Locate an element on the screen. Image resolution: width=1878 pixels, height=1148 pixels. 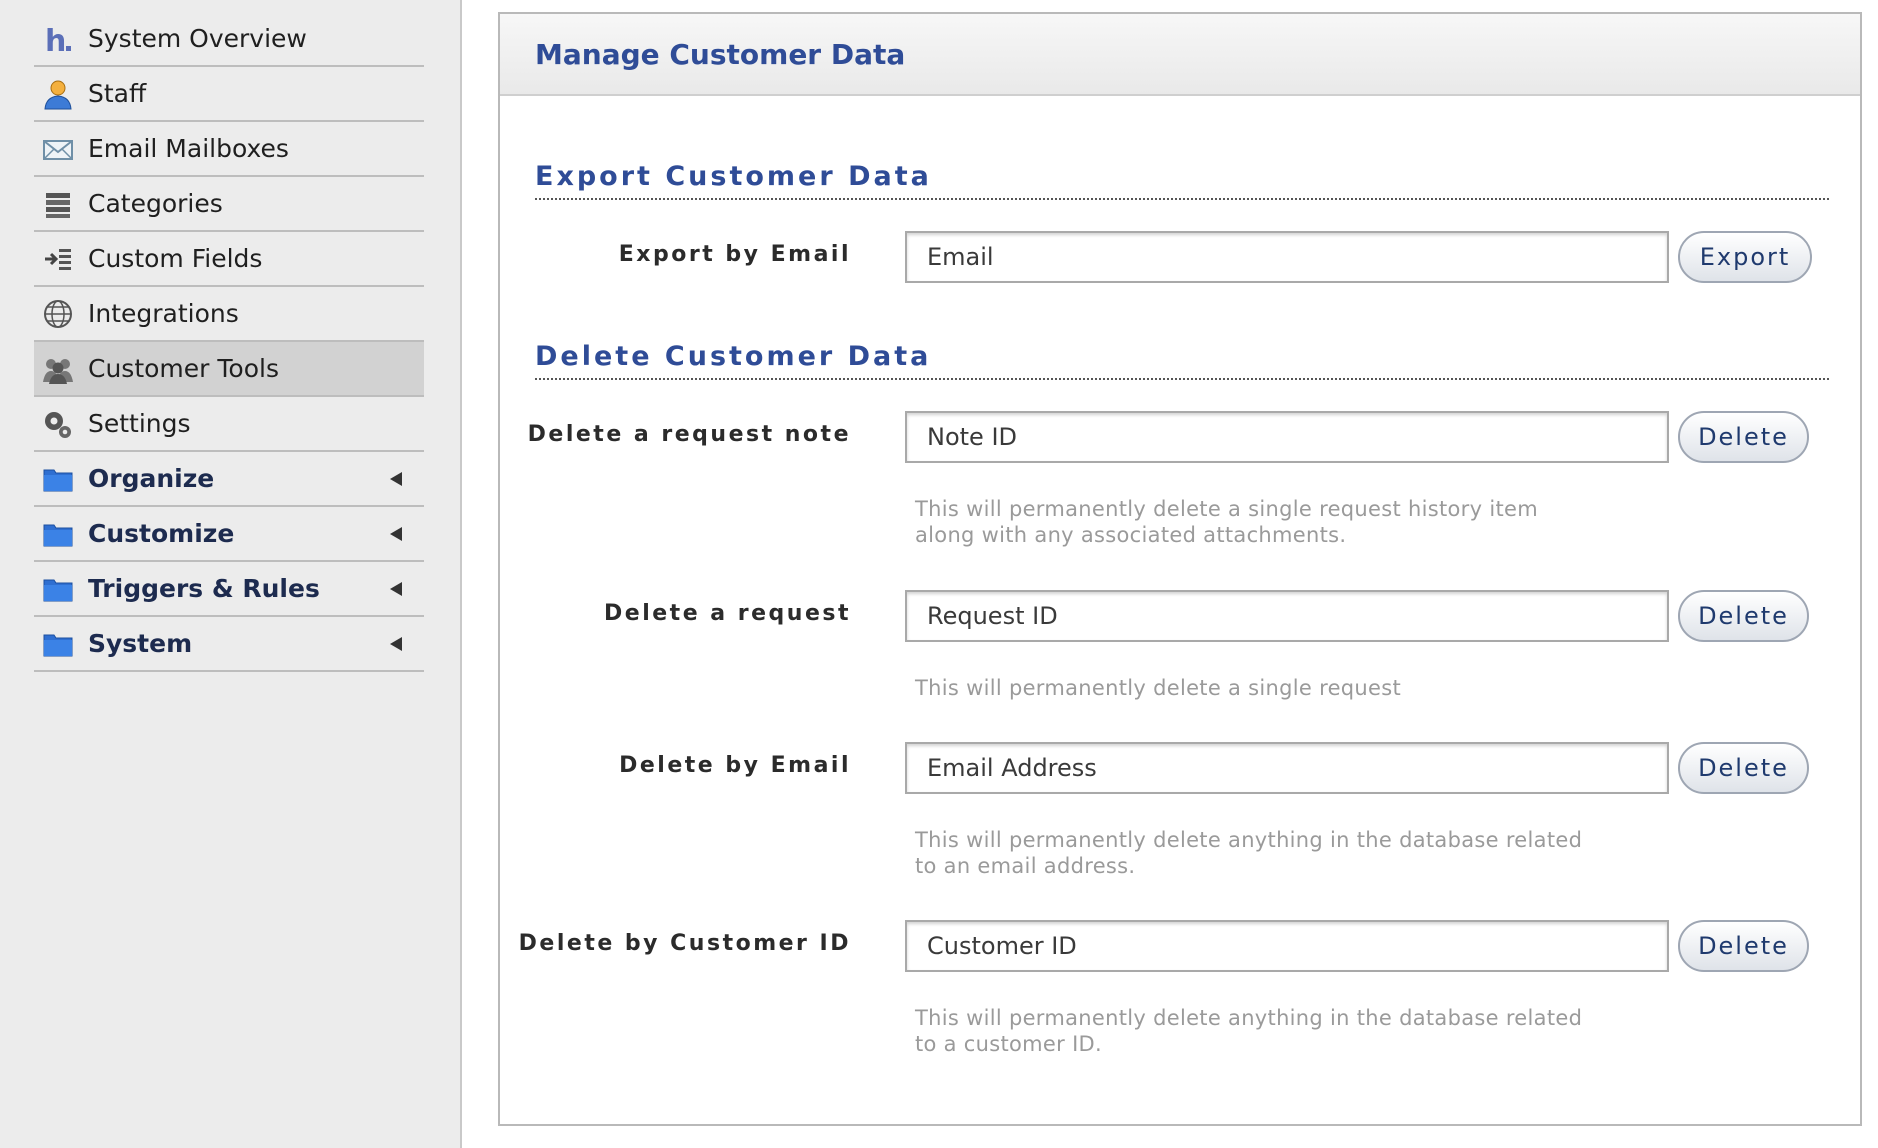
sidebar-group-customize: Customize is located at coordinates (229, 534).